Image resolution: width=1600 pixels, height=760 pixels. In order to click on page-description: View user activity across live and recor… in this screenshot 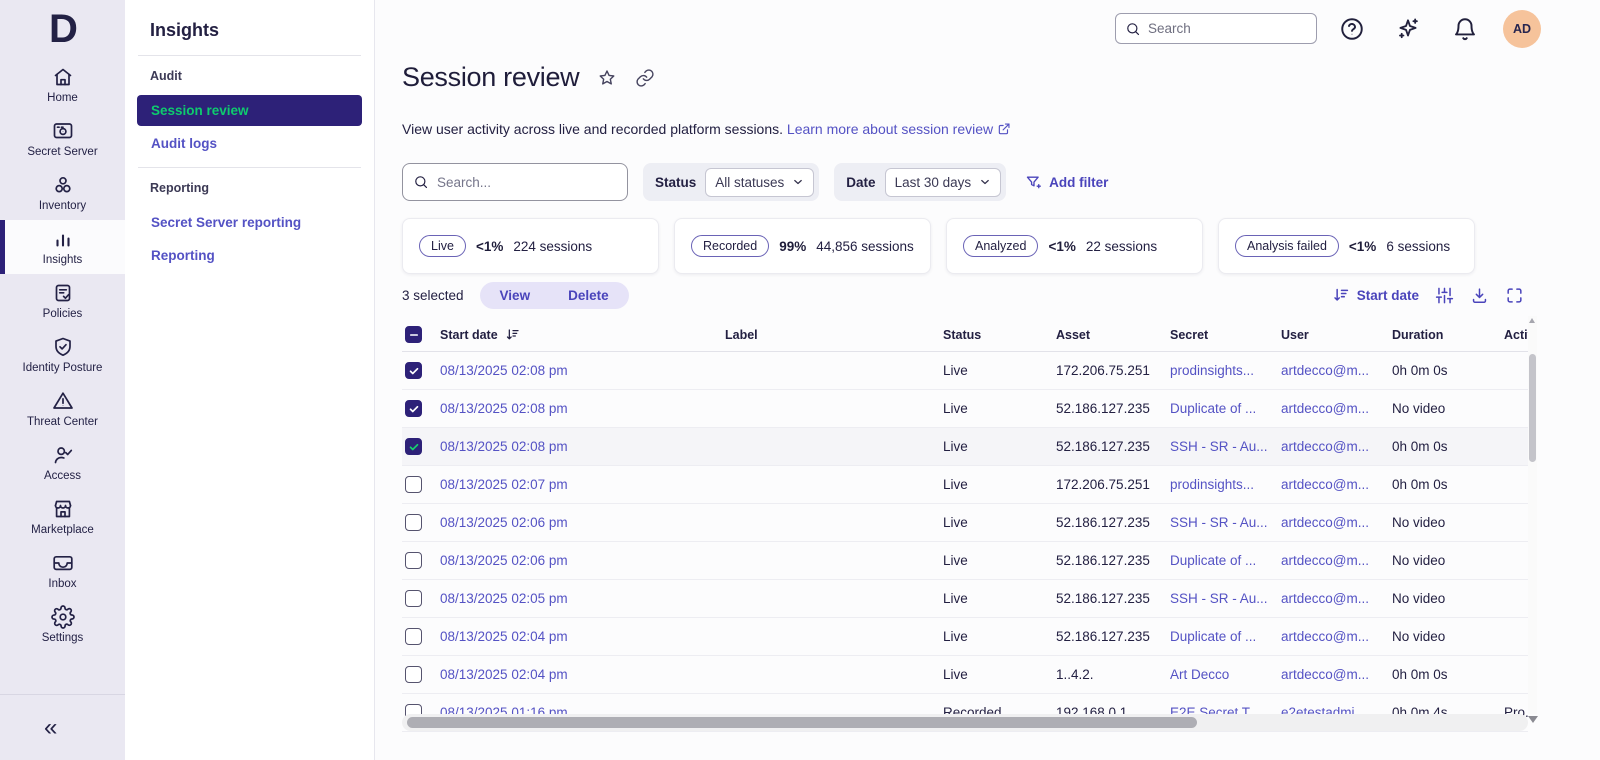, I will do `click(706, 129)`.